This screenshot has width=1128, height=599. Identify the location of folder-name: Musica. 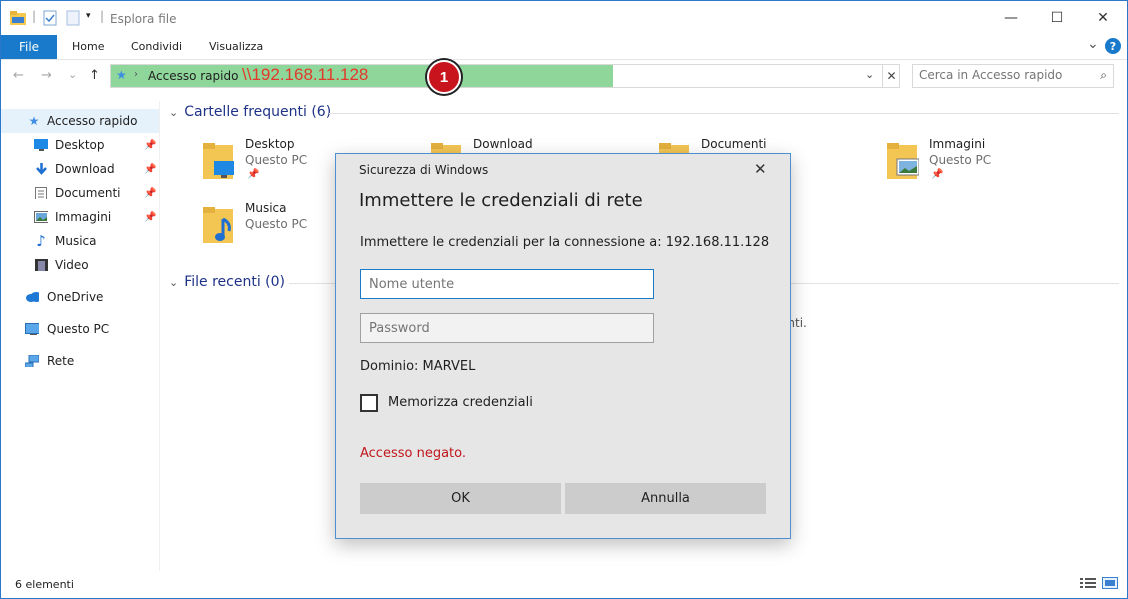
(266, 208).